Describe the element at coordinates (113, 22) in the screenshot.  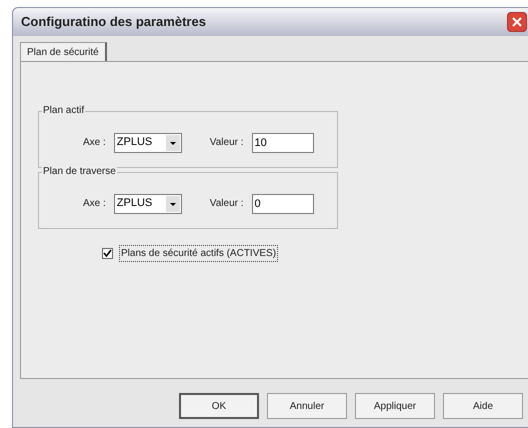
I see `window-title: Configuratino des paramètres` at that location.